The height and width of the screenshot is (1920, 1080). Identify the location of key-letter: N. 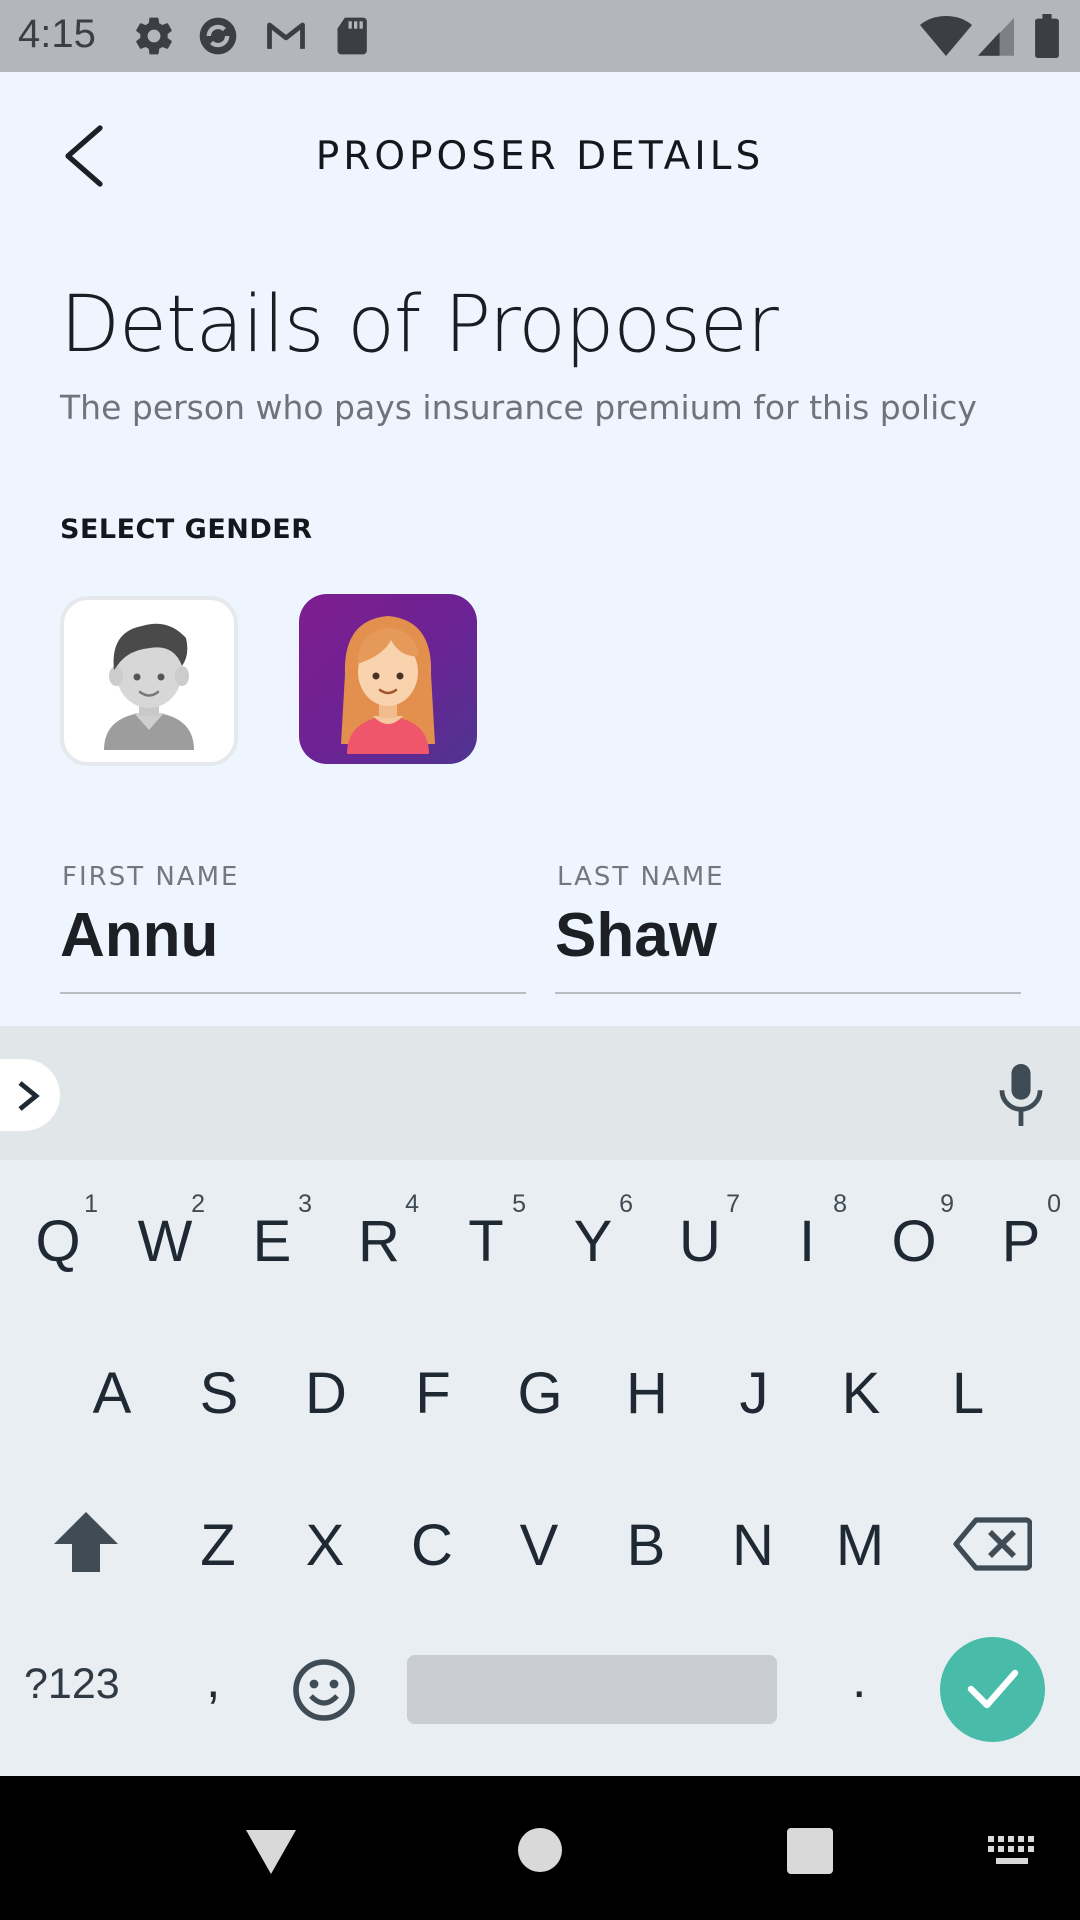
(753, 1545).